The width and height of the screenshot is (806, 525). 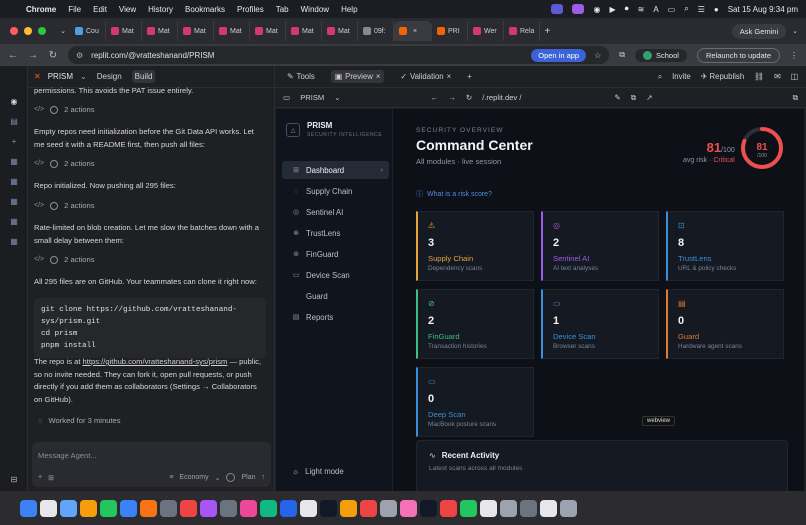 I want to click on module-card: ◎ 2 Sentinel AI AI text analyses, so click(x=600, y=246).